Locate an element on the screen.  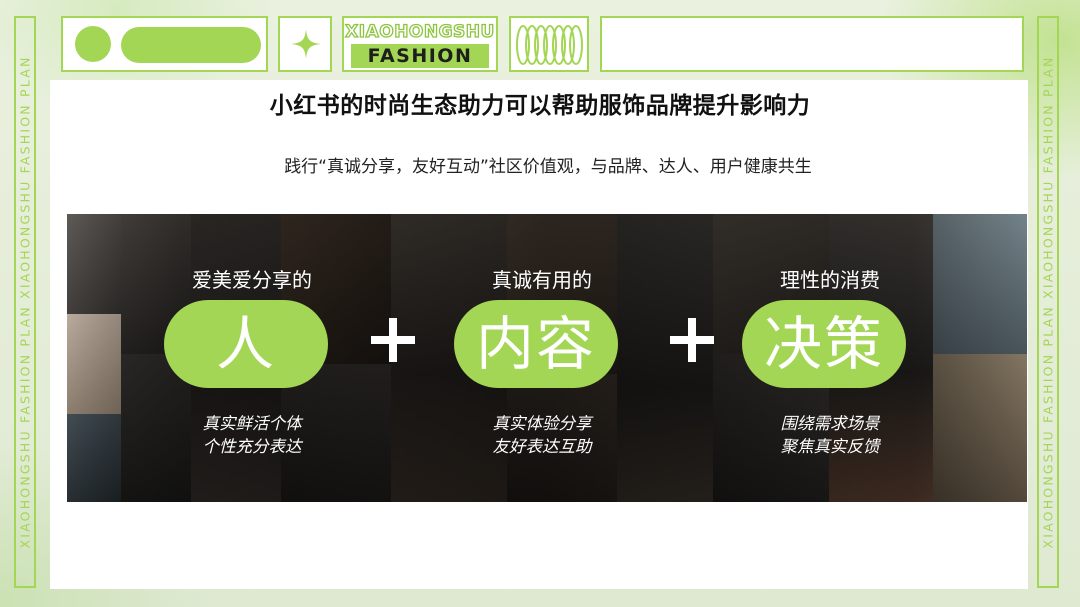
coil-icon is located at coordinates (549, 45).